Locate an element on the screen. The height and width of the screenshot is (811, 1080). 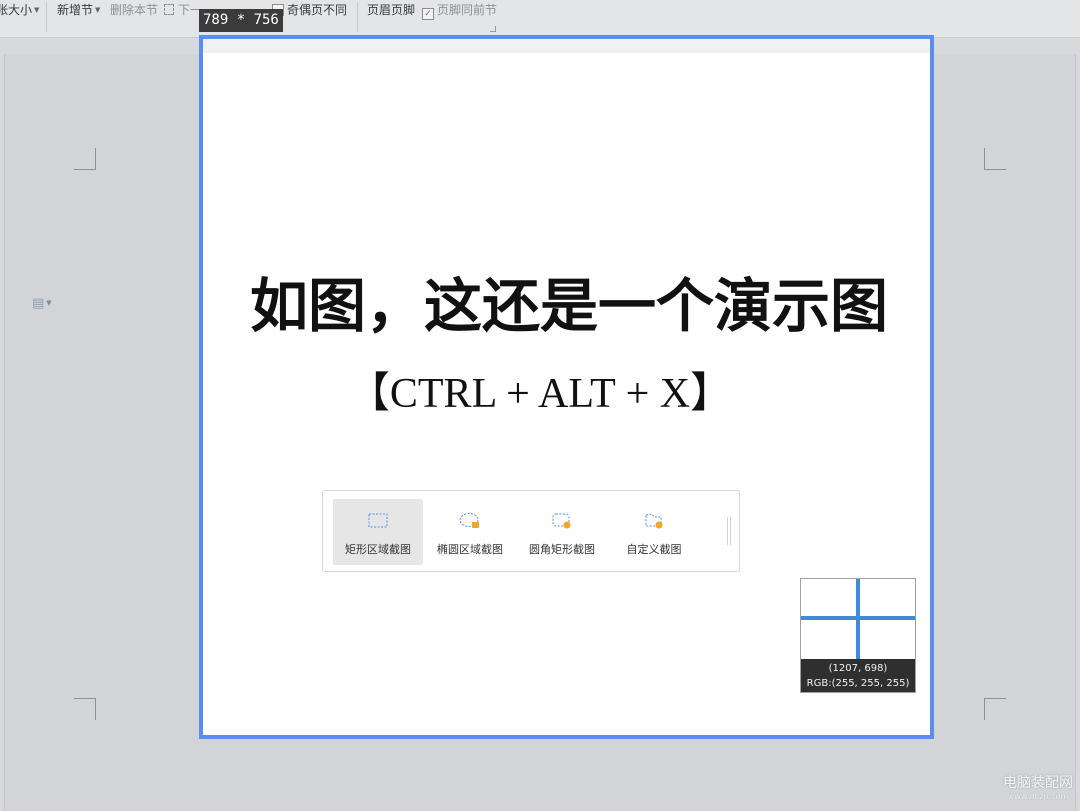
rounded-rect-capture-button: 圆角矩形截图 is located at coordinates (562, 532).